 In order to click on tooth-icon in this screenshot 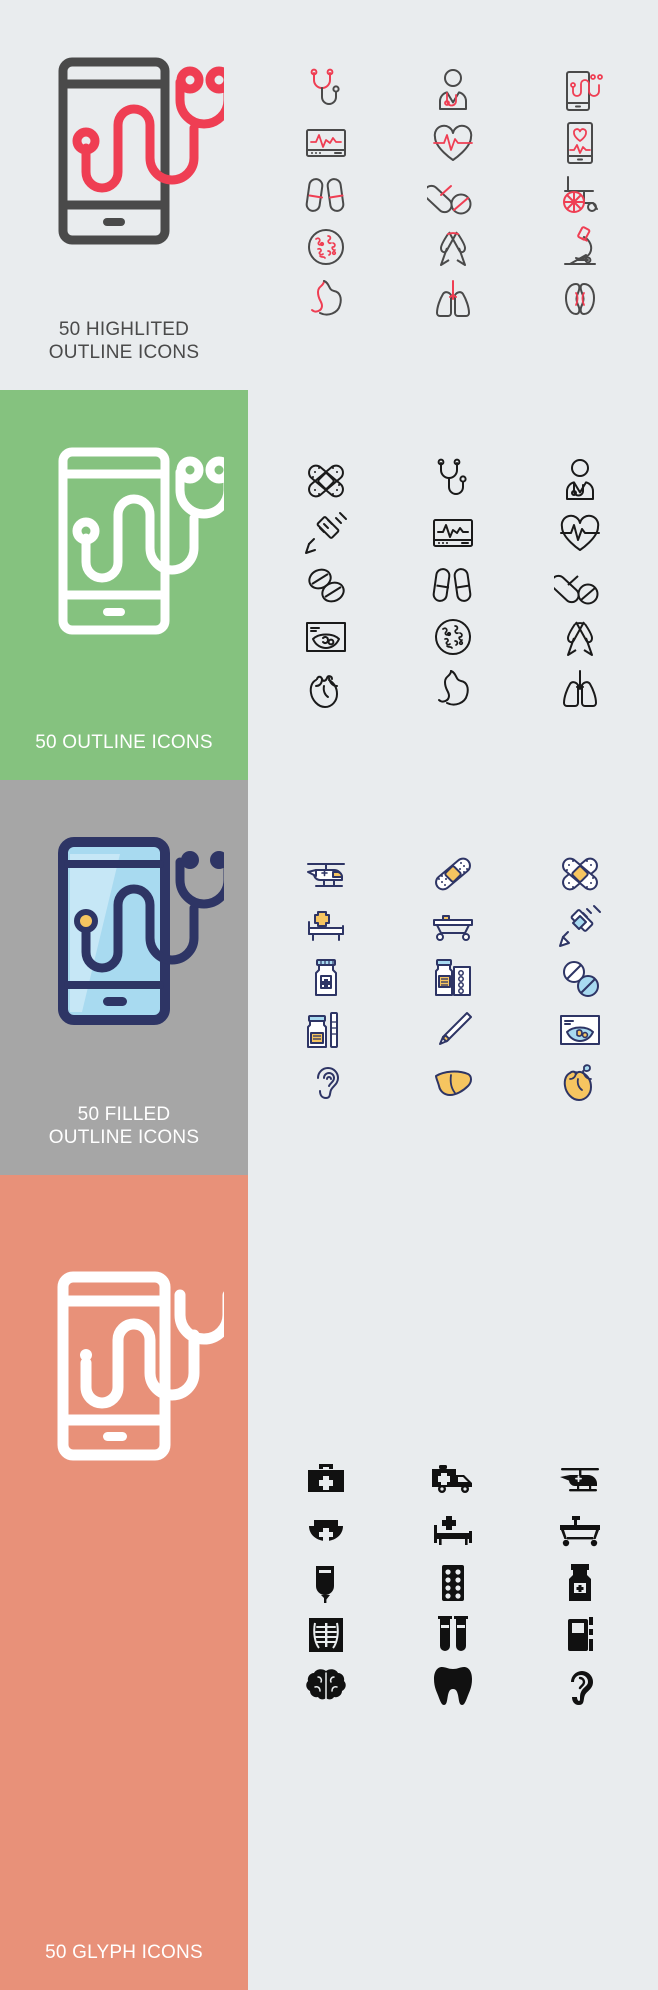, I will do `click(452, 1685)`.